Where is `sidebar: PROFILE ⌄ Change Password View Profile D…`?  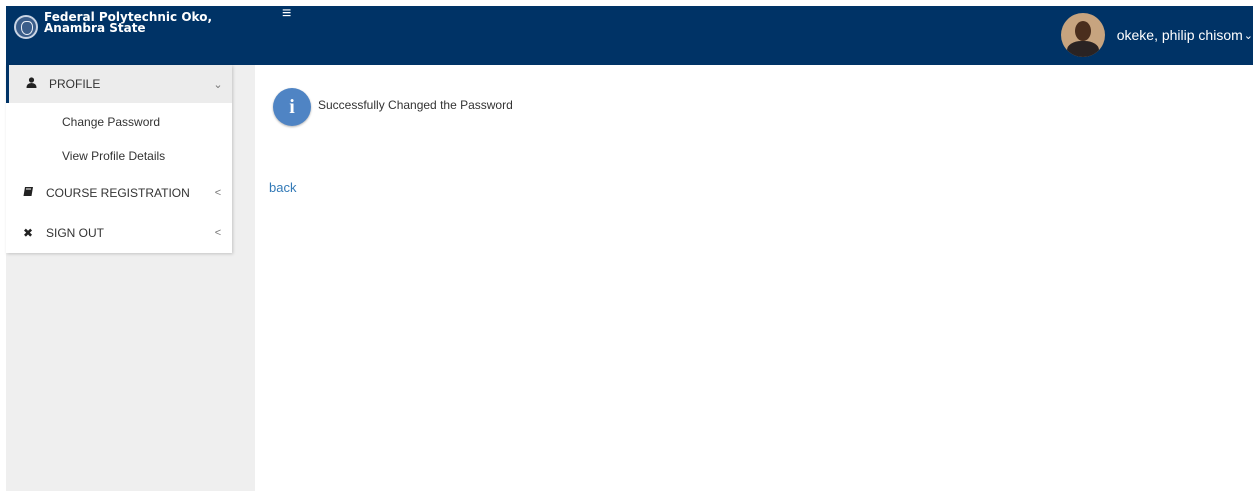
sidebar: PROFILE ⌄ Change Password View Profile D… is located at coordinates (119, 159).